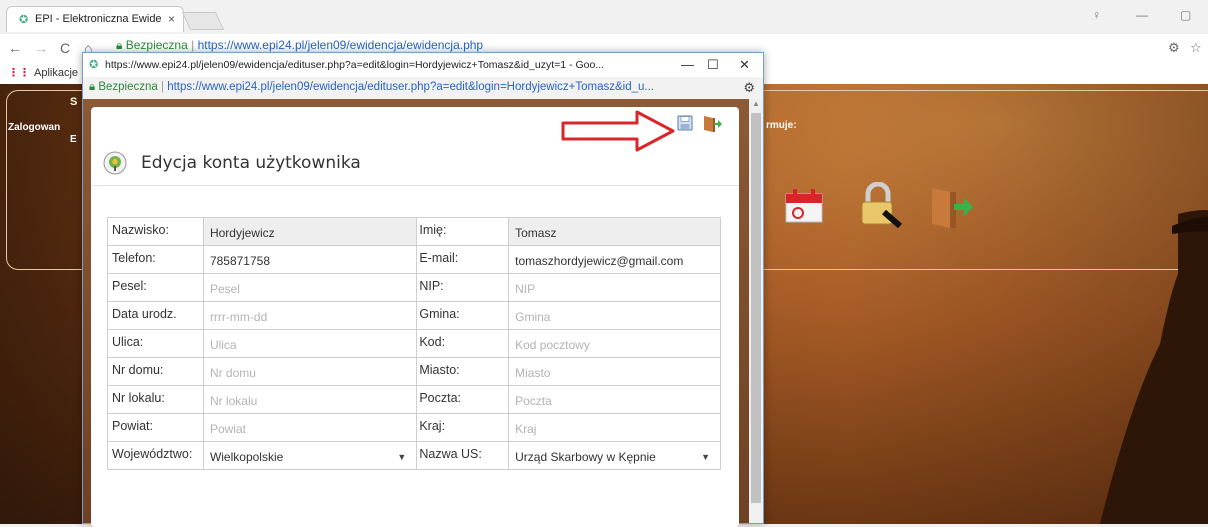 The image size is (1208, 527). Describe the element at coordinates (744, 65) in the screenshot. I see `popup-close-button: ✕` at that location.